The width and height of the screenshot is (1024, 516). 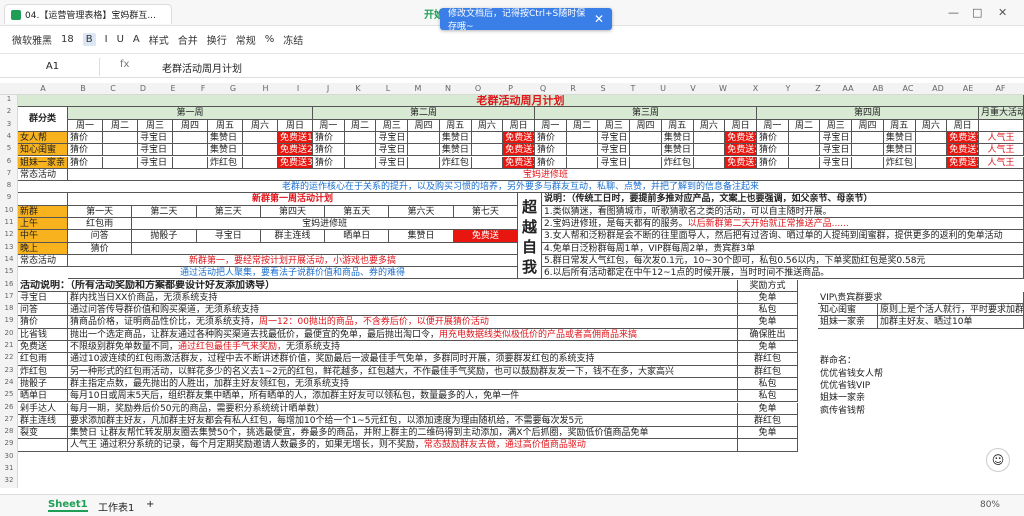 What do you see at coordinates (968, 89) in the screenshot?
I see `column-header: AE` at bounding box center [968, 89].